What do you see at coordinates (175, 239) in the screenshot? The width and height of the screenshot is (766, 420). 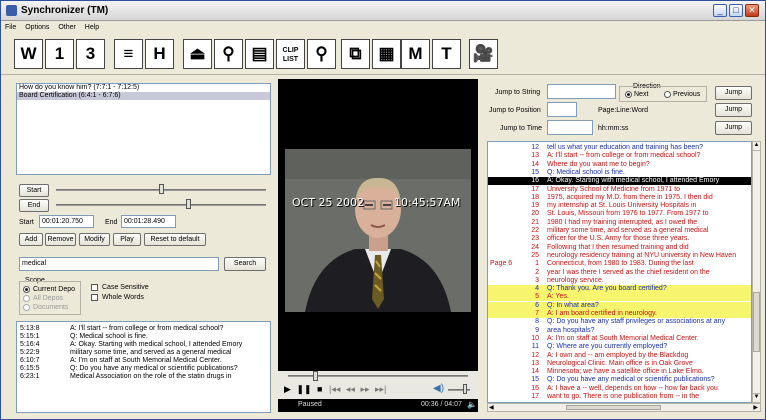 I see `reset-button: Reset to default` at bounding box center [175, 239].